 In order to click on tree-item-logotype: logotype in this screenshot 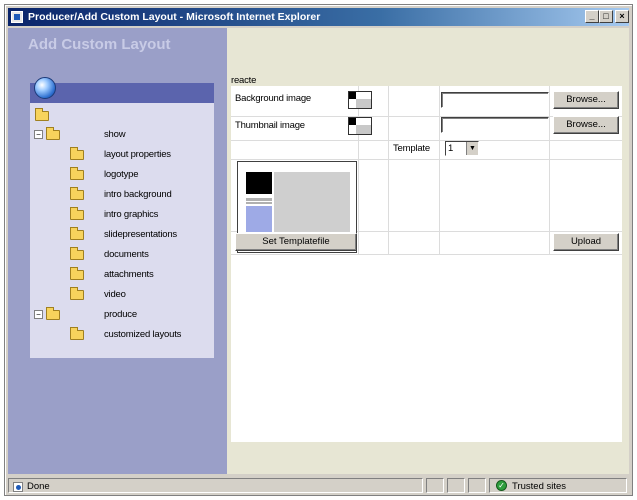, I will do `click(121, 174)`.